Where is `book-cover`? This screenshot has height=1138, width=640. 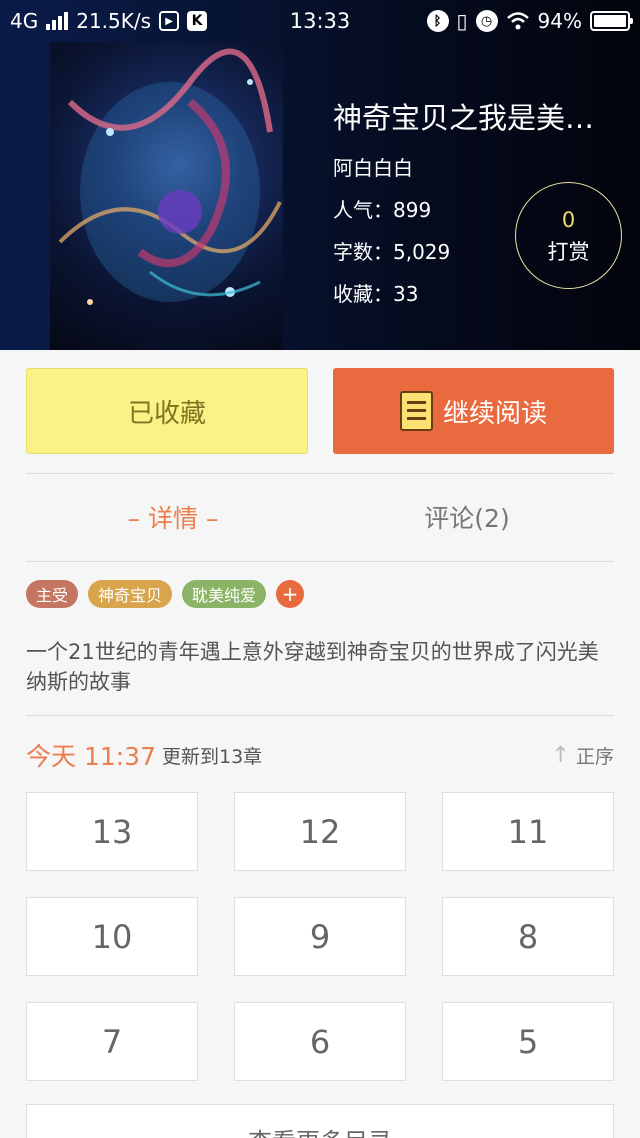 book-cover is located at coordinates (166, 196).